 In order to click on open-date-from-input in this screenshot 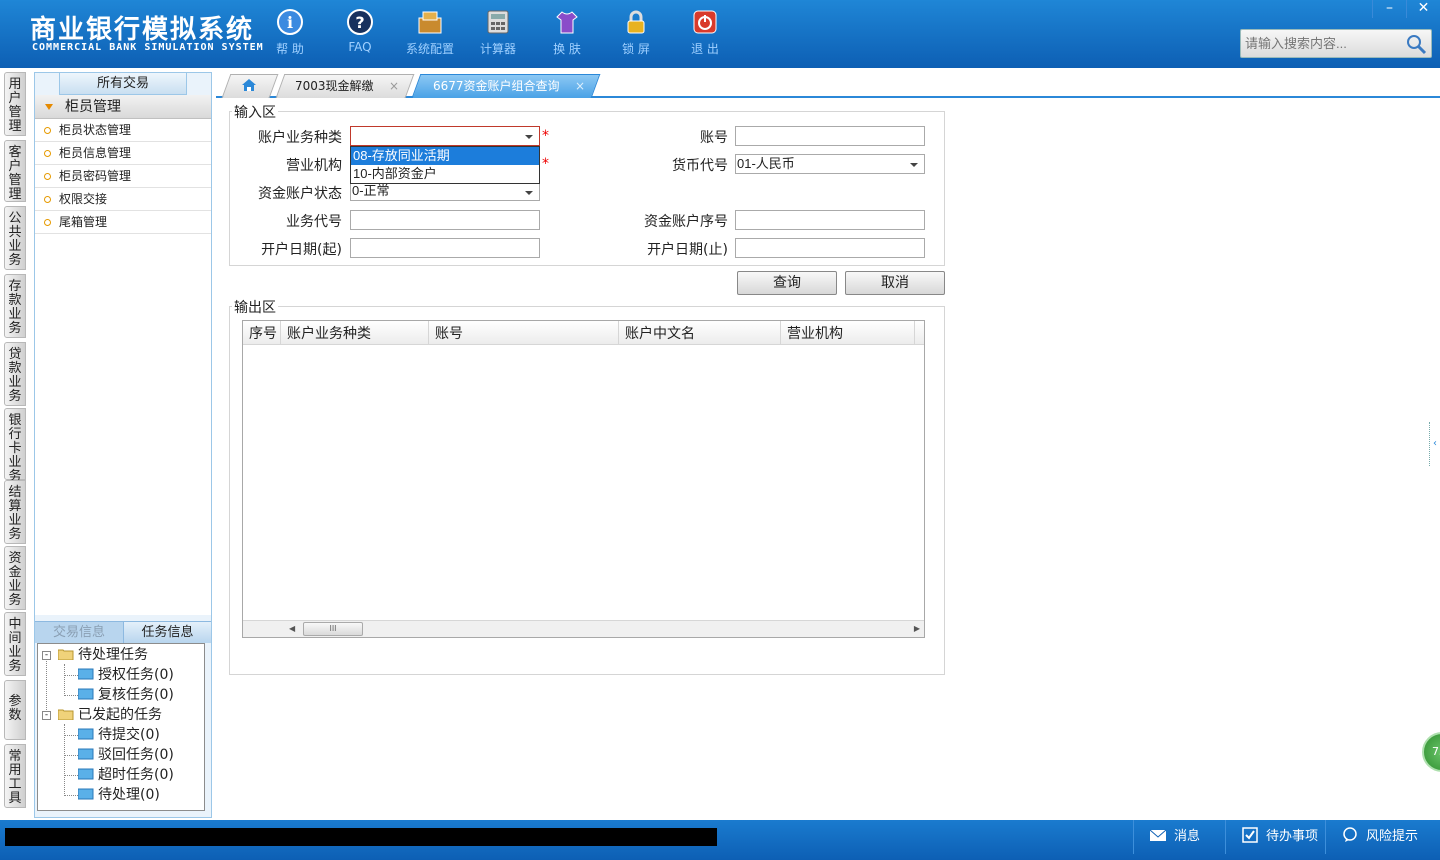, I will do `click(445, 248)`.